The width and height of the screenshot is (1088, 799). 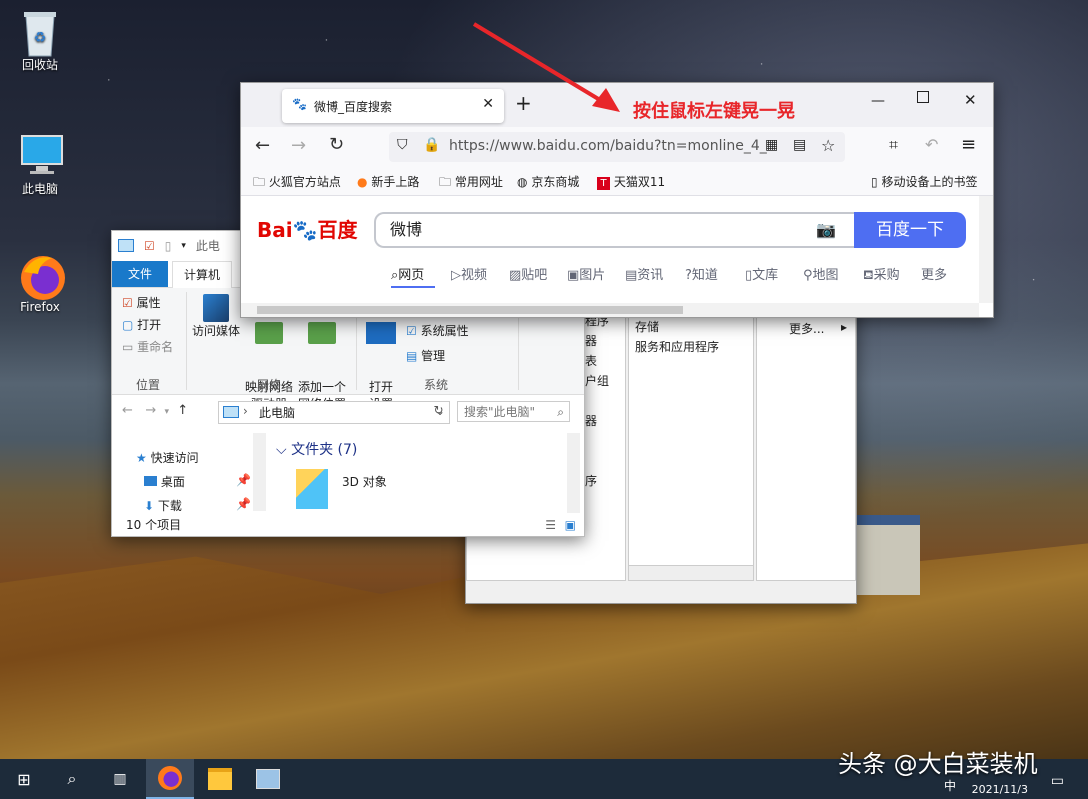 I want to click on watermark: 头条 @大白菜装机, so click(x=938, y=764).